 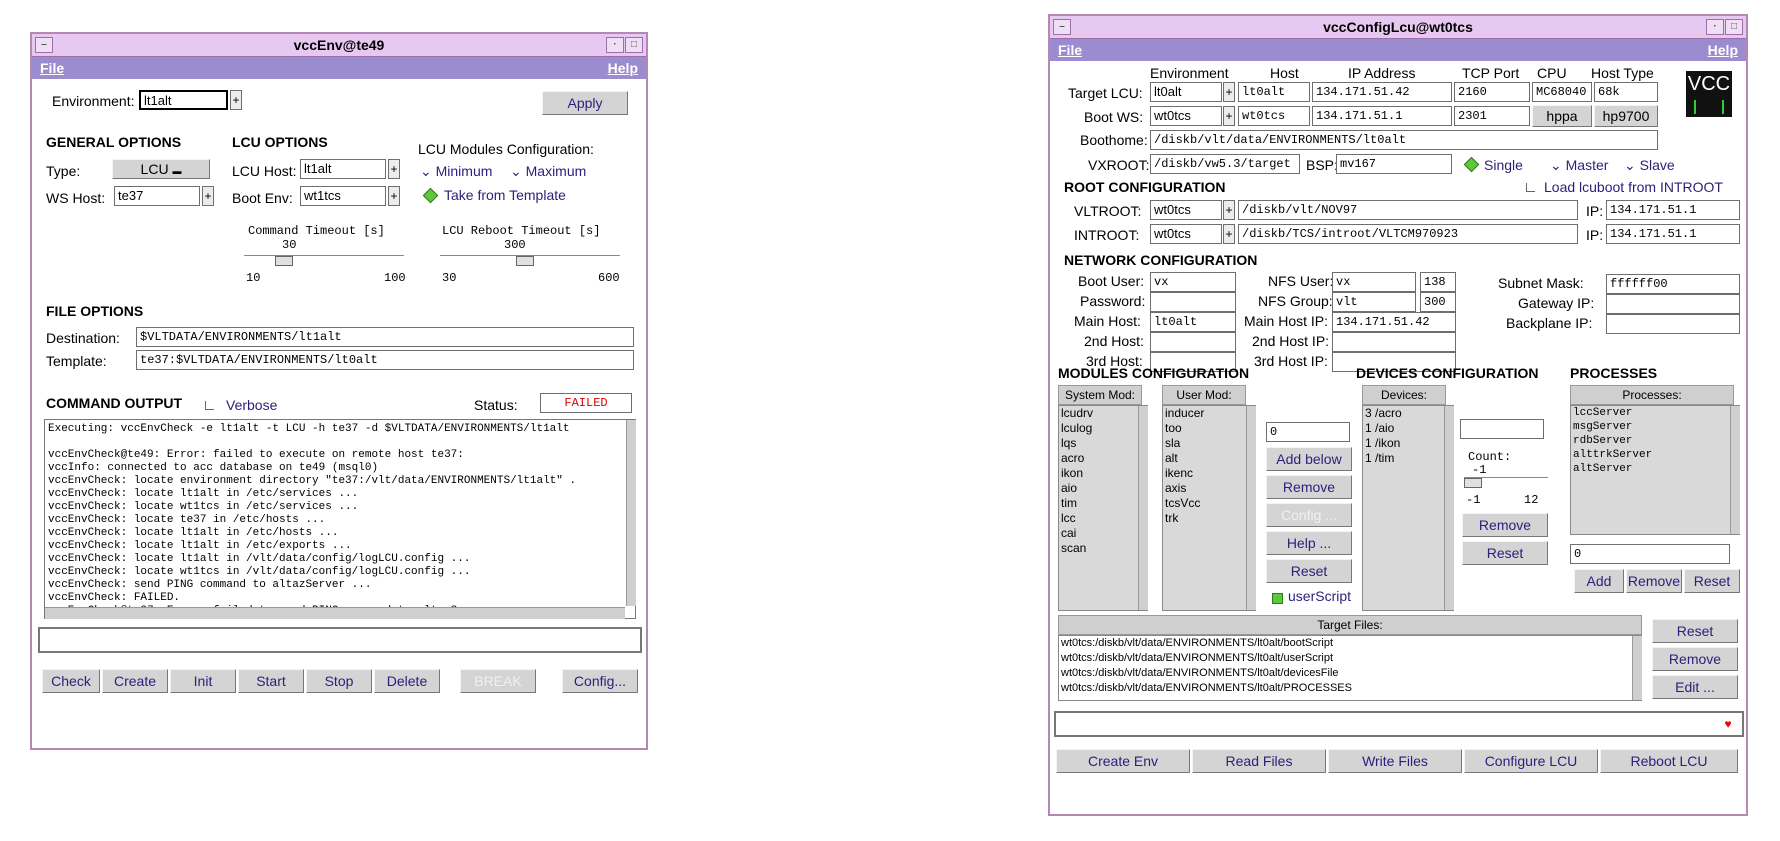 I want to click on process-item: rdbServer, so click(x=1655, y=441).